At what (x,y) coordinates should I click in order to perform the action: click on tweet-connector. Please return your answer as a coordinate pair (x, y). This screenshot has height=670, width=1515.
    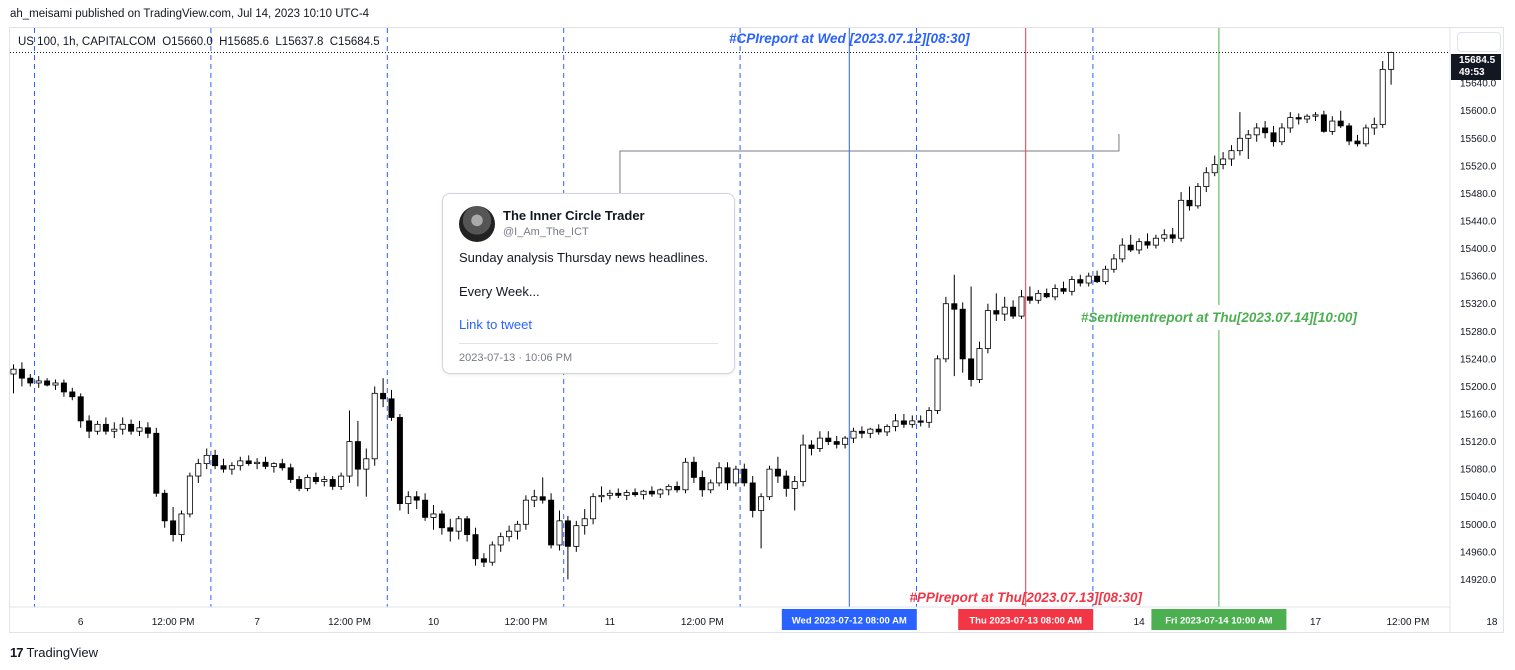
    Looking at the image, I should click on (869, 163).